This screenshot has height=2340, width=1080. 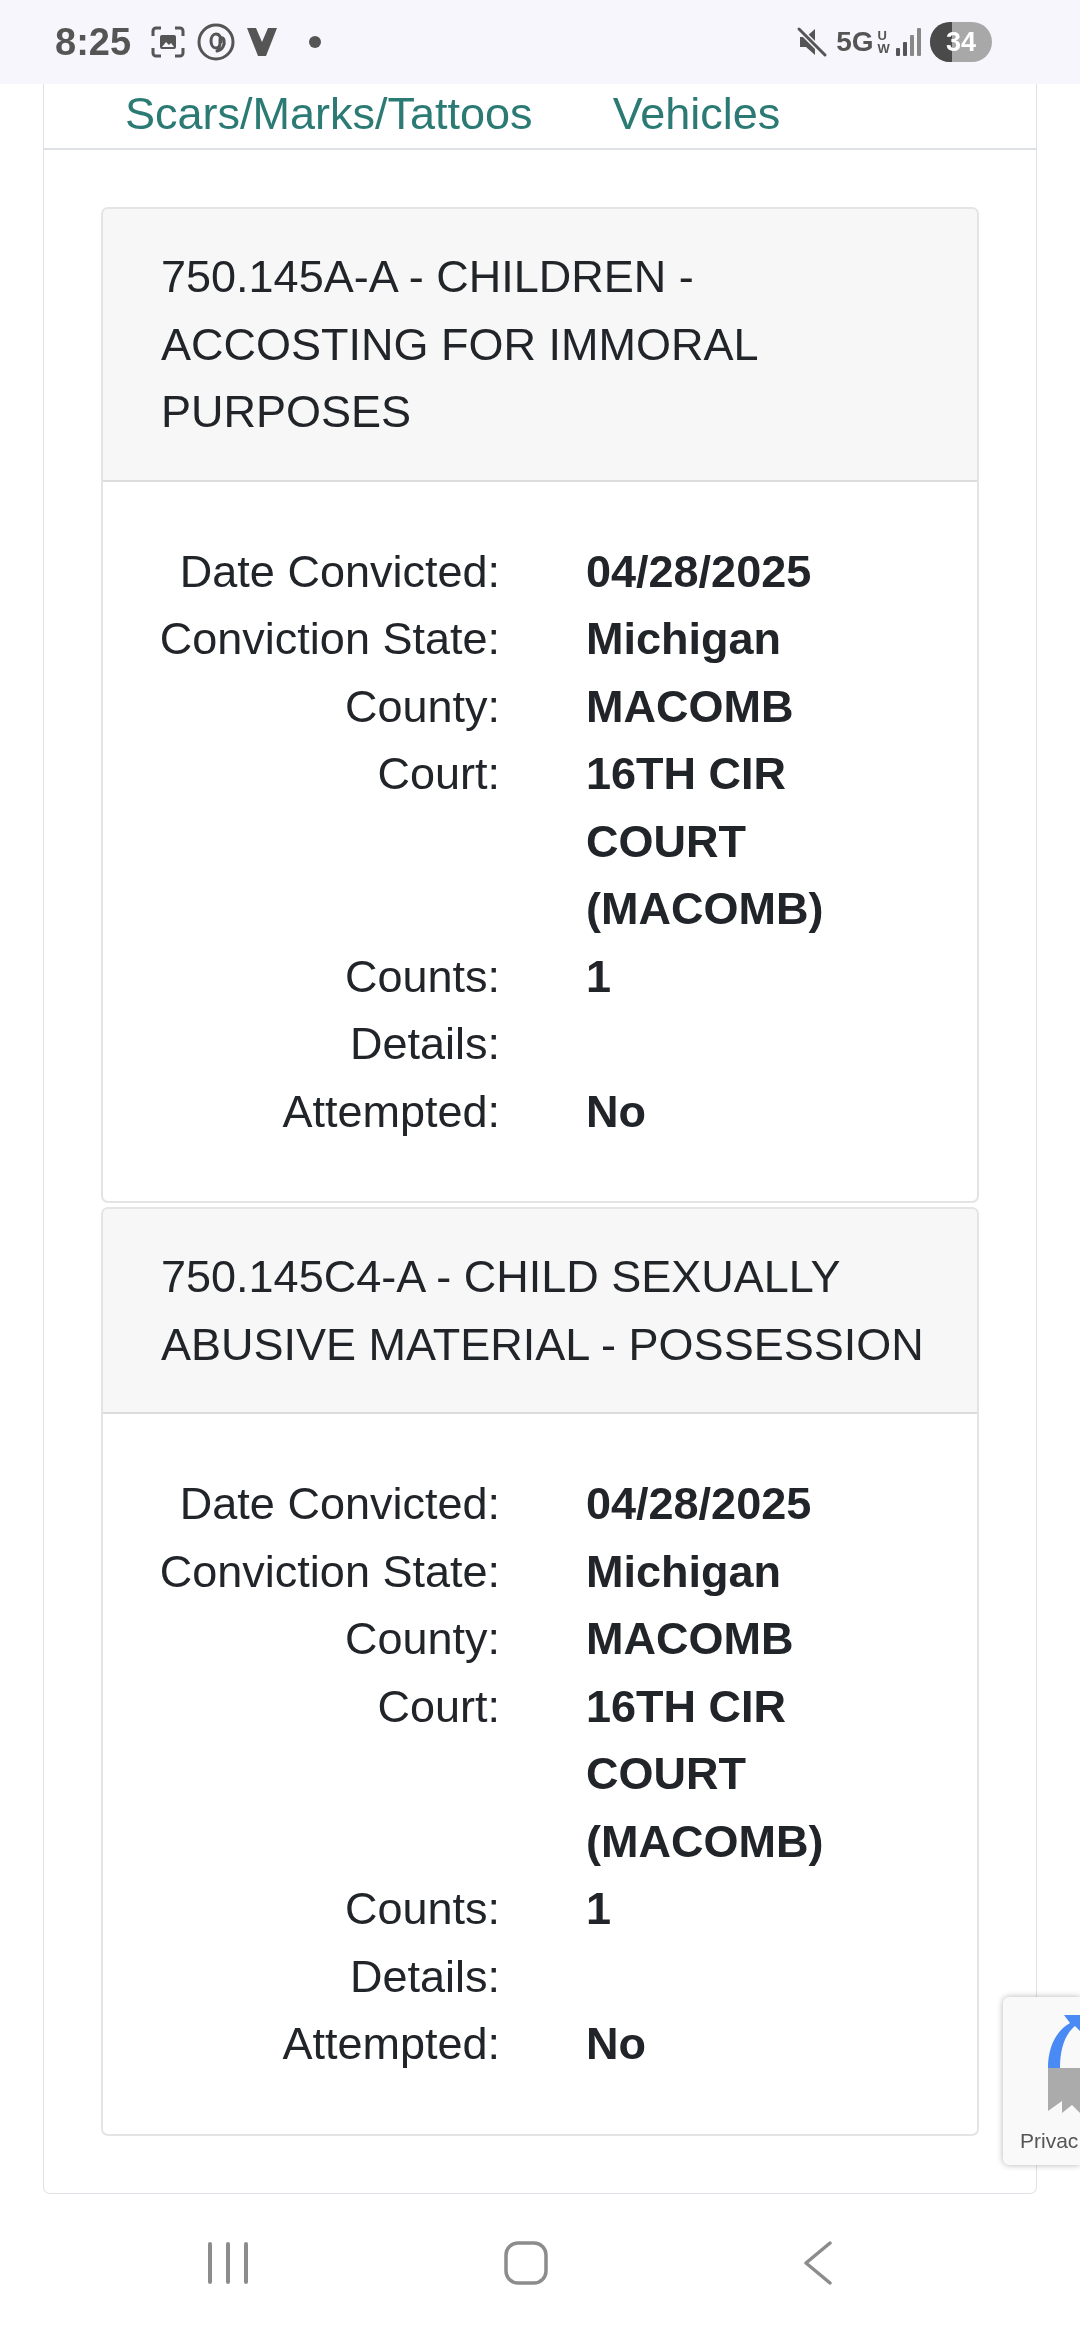 What do you see at coordinates (216, 42) in the screenshot?
I see `at-sign-icon` at bounding box center [216, 42].